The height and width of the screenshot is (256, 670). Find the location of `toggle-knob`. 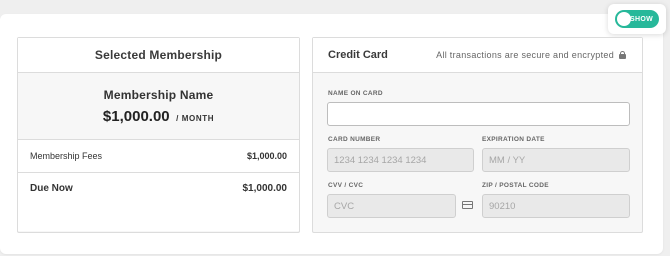

toggle-knob is located at coordinates (624, 19).